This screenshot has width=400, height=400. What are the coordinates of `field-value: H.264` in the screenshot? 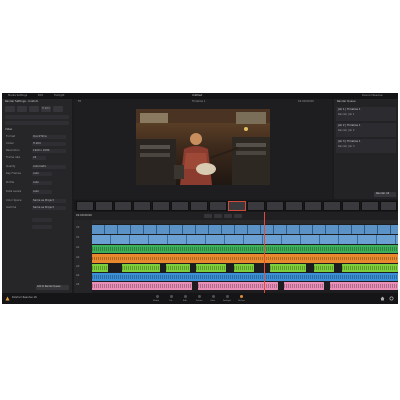 It's located at (37, 143).